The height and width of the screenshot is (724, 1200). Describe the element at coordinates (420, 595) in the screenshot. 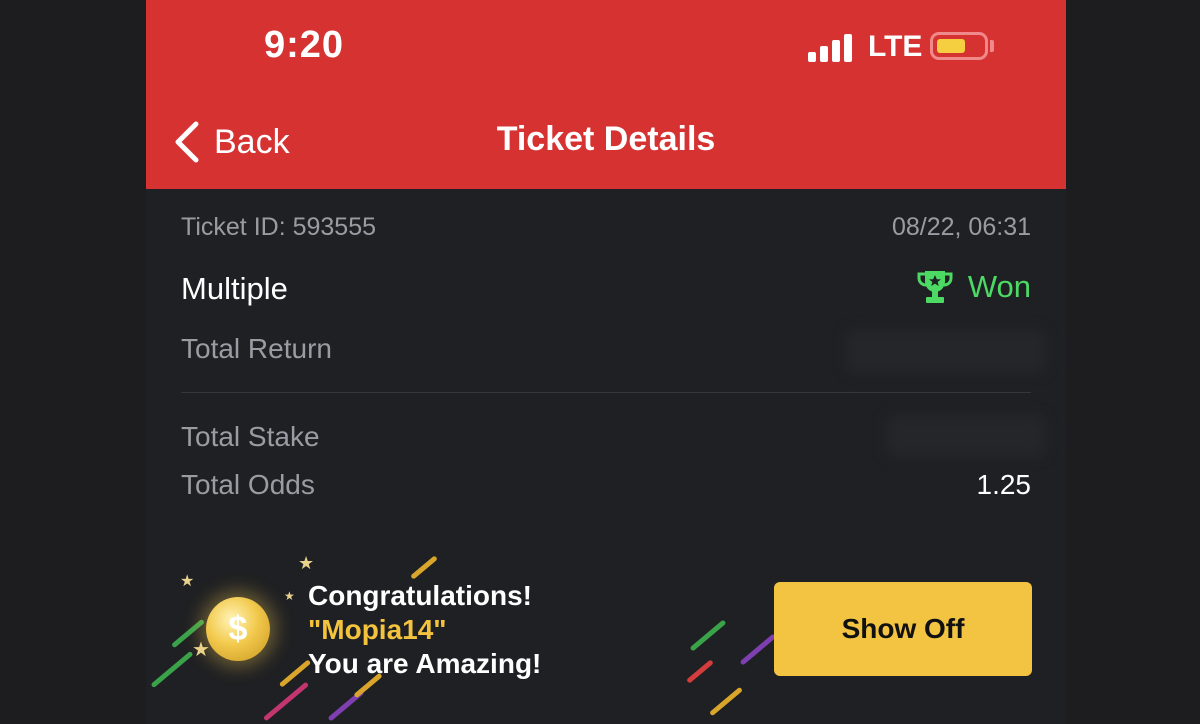

I see `congrats-line: Congratulations!` at that location.